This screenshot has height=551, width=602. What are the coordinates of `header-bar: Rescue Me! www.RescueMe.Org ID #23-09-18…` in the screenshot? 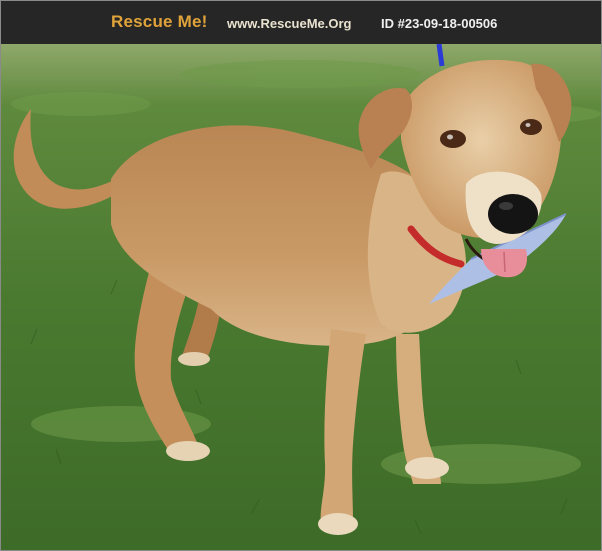 It's located at (301, 22).